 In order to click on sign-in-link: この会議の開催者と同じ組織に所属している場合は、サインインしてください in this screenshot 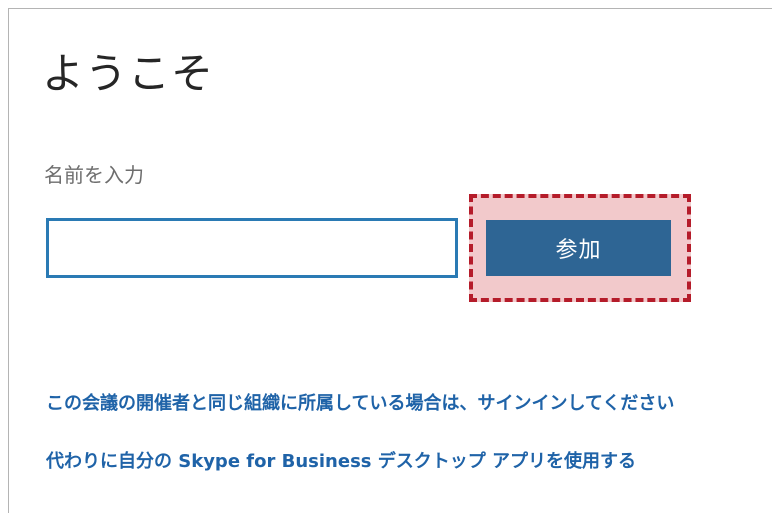, I will do `click(360, 404)`.